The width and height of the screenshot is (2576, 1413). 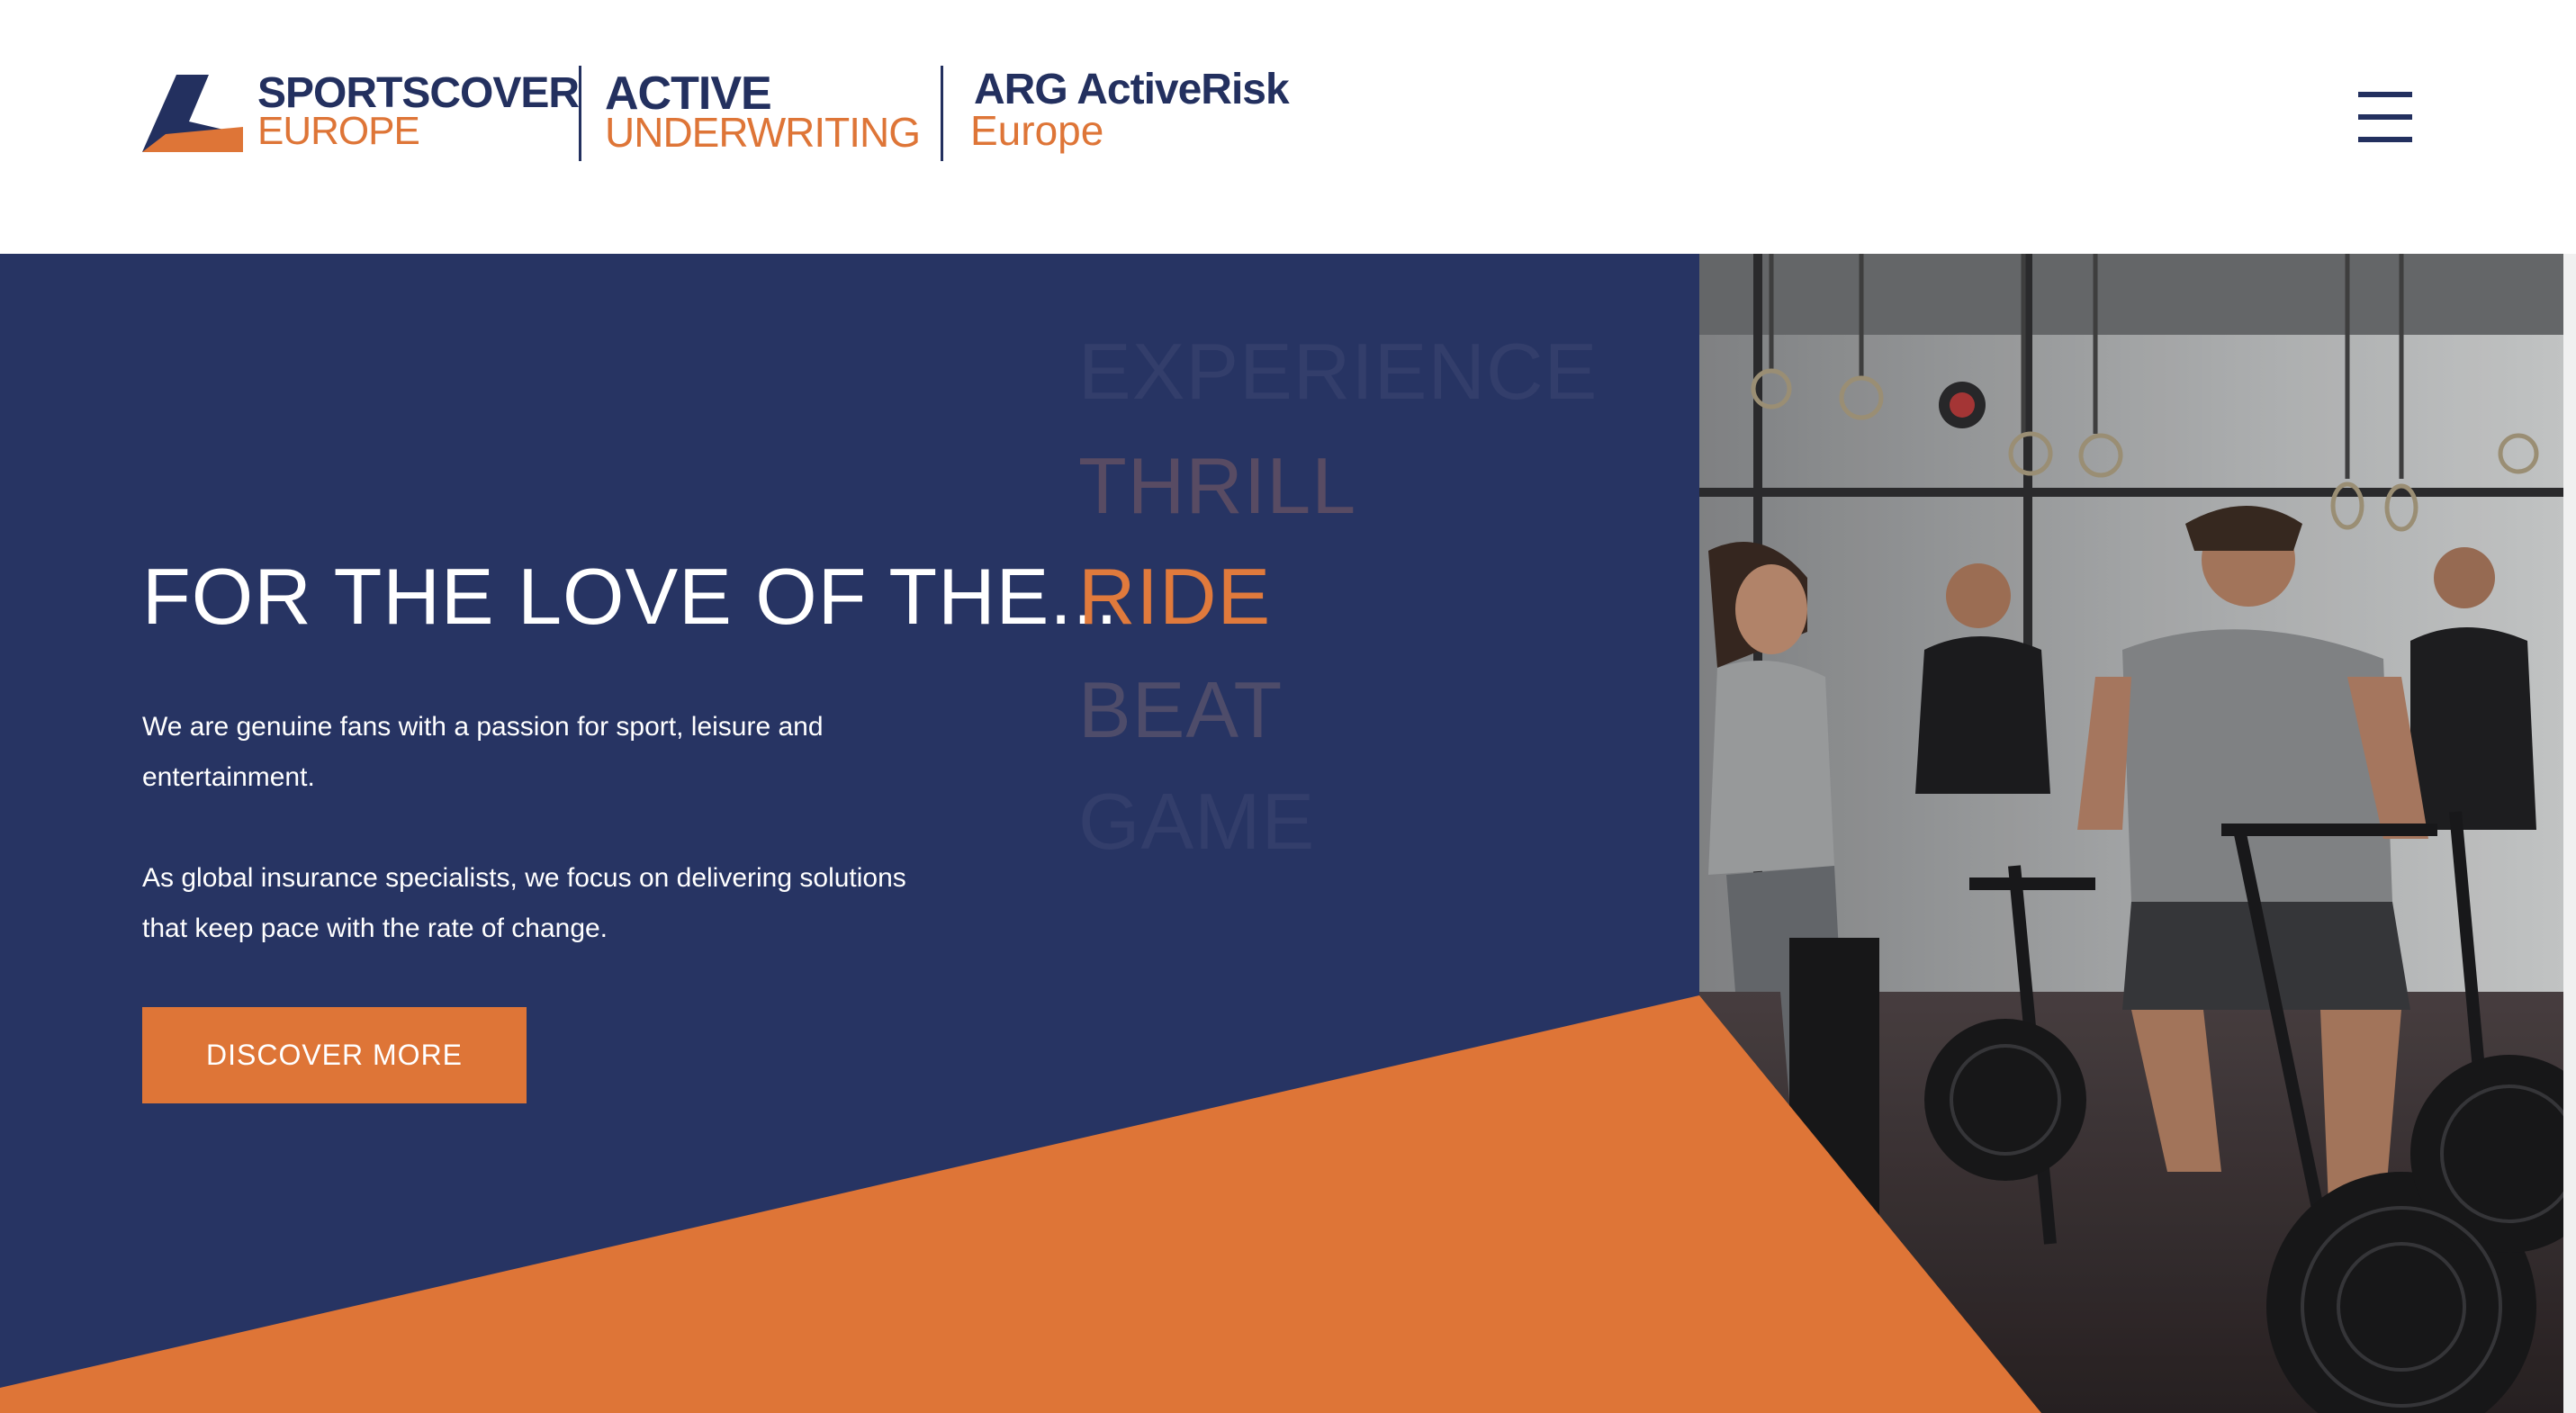 What do you see at coordinates (338, 131) in the screenshot?
I see `sportscover-logo-line2: EUROPE` at bounding box center [338, 131].